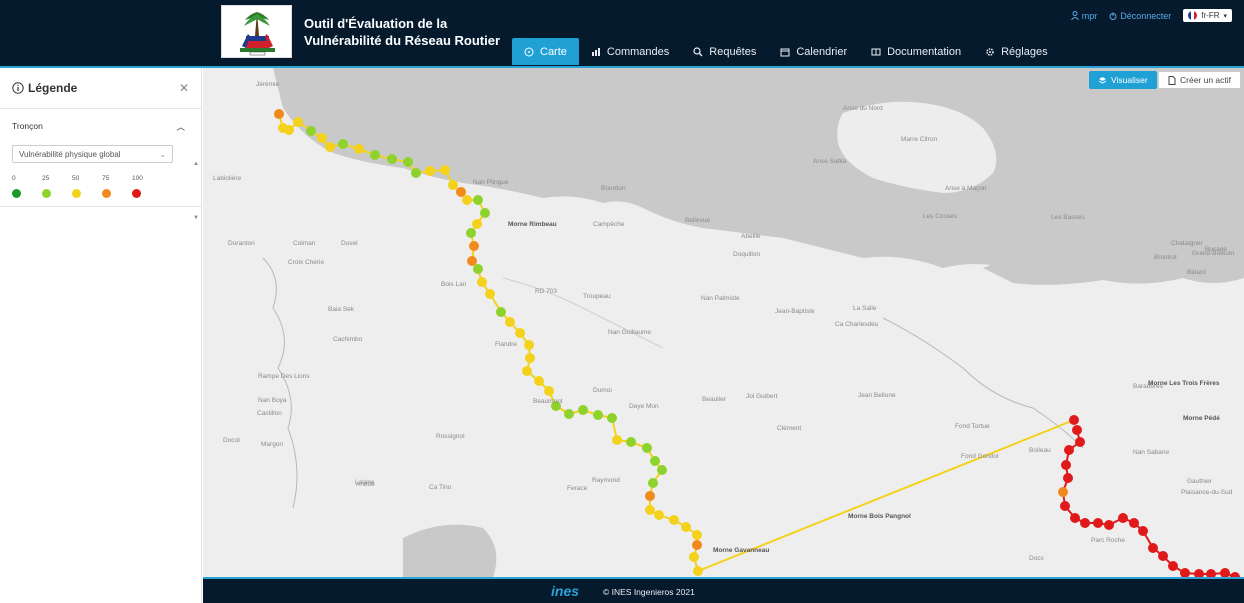 The width and height of the screenshot is (1244, 603). I want to click on tab-reglages: Réglages, so click(1016, 51).